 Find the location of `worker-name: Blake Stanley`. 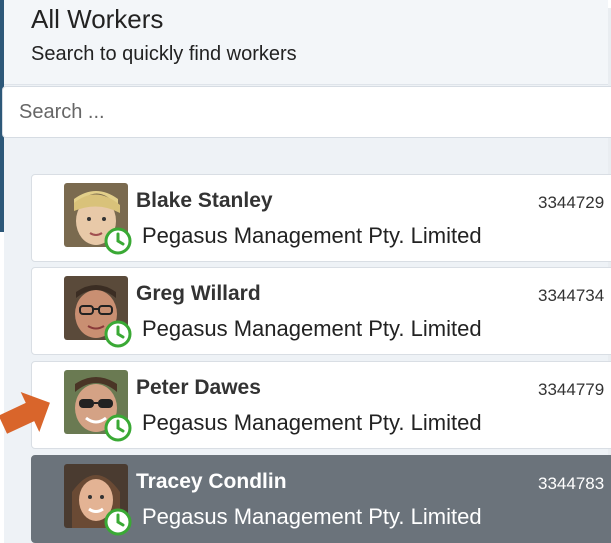

worker-name: Blake Stanley is located at coordinates (204, 200).